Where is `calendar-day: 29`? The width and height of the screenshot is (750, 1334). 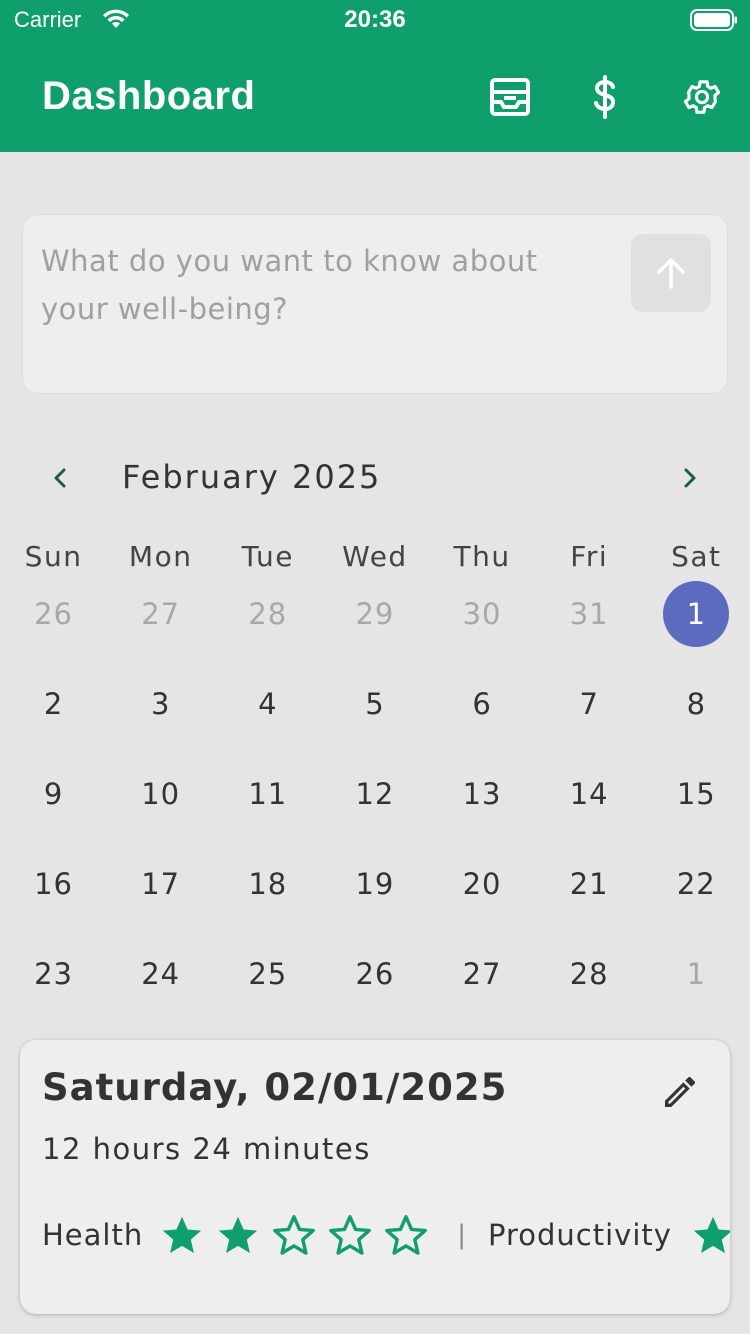 calendar-day: 29 is located at coordinates (374, 614).